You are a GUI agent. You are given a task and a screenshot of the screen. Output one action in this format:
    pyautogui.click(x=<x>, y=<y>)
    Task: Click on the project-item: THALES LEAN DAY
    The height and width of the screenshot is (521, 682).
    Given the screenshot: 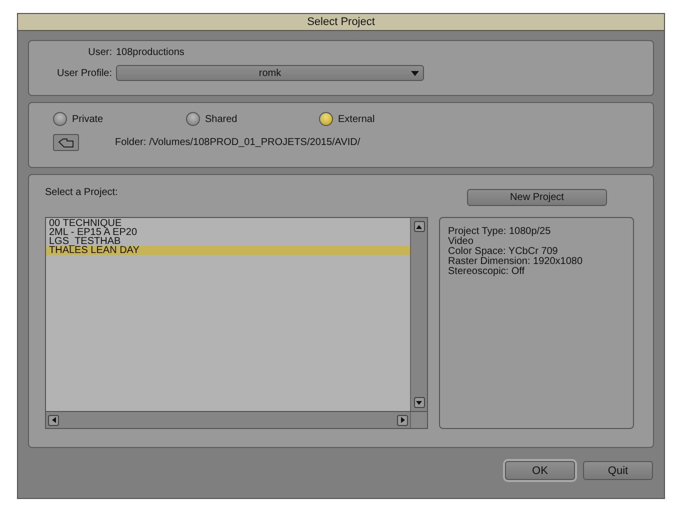 What is the action you would take?
    pyautogui.click(x=228, y=250)
    